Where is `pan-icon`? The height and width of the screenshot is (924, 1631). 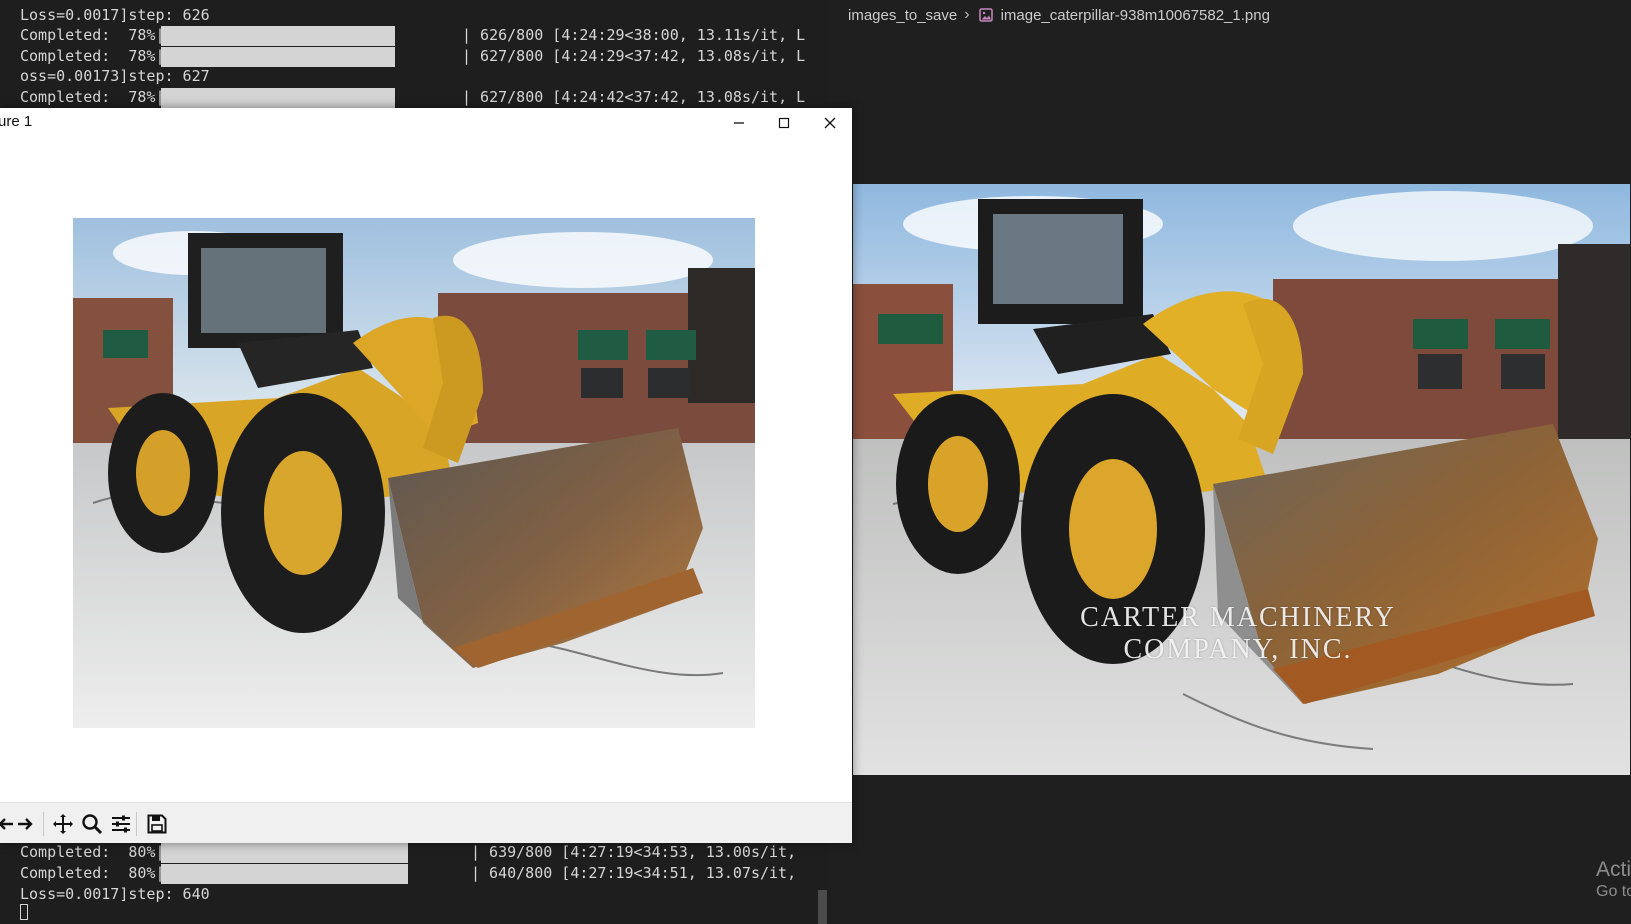
pan-icon is located at coordinates (63, 824).